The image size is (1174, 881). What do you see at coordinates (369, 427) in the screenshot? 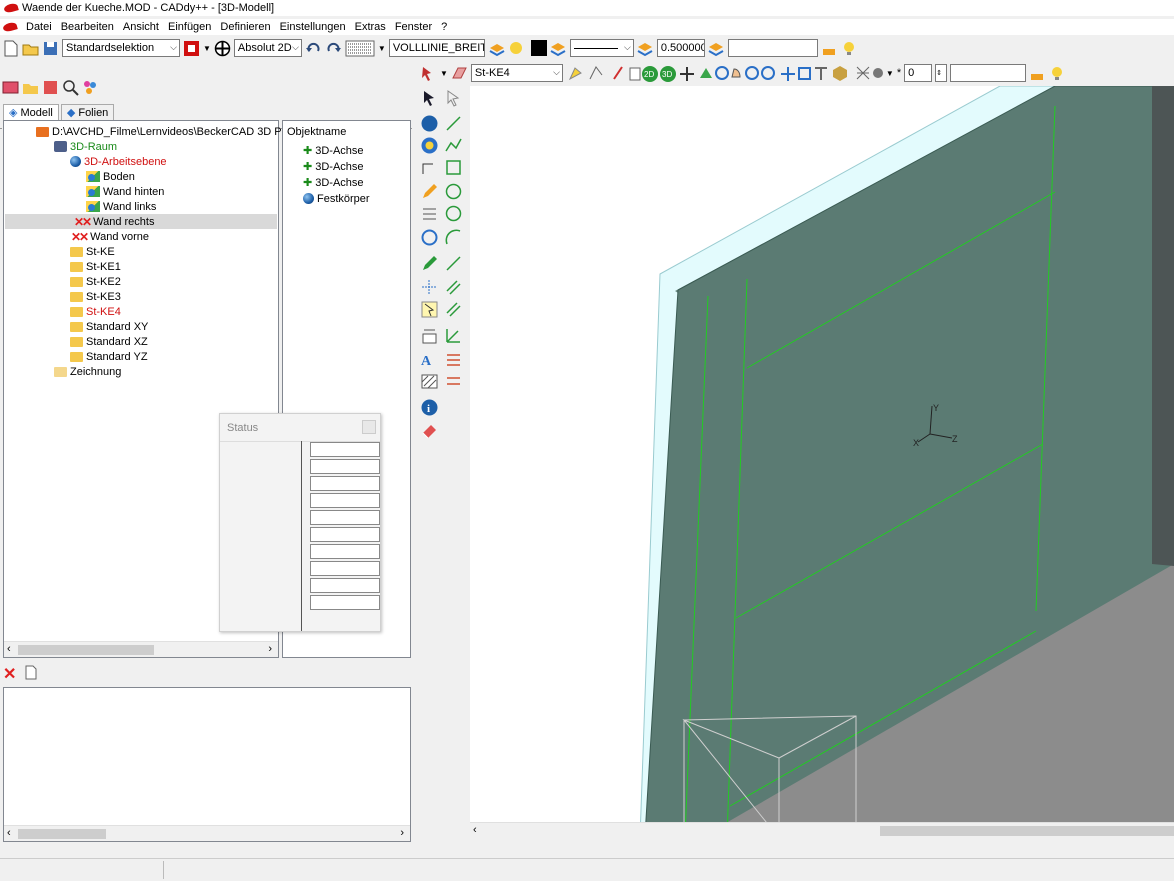
I see `status-close-button` at bounding box center [369, 427].